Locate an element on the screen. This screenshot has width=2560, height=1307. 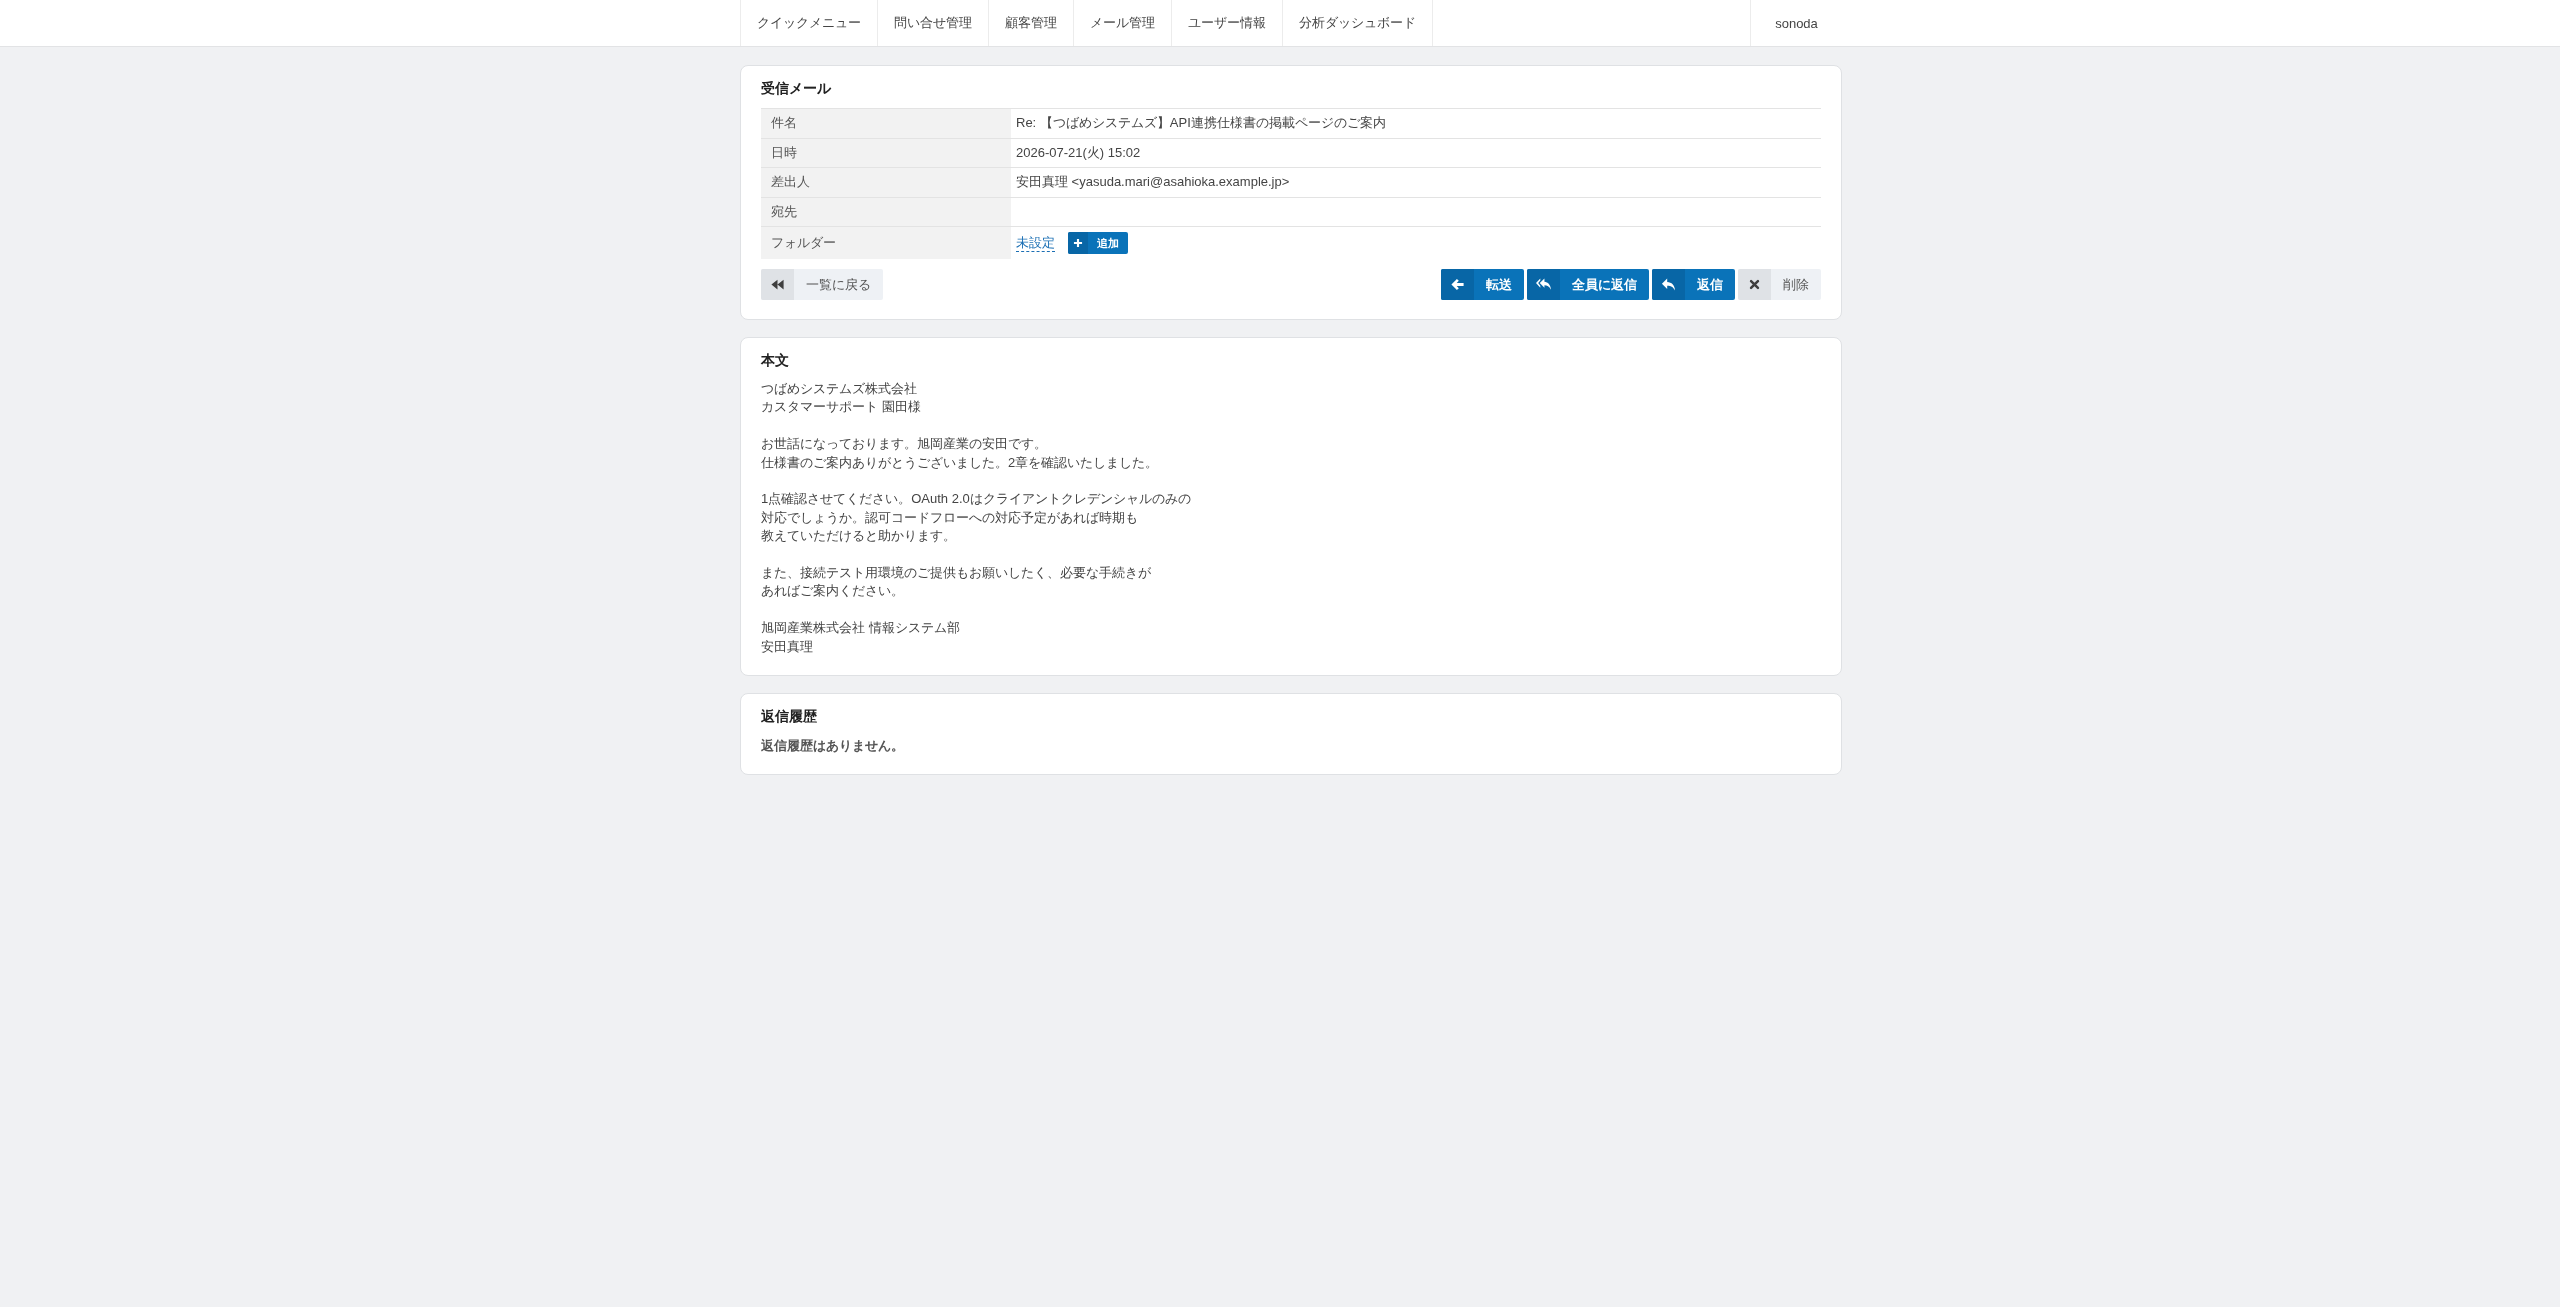
email-text-line: 1点確認させてください。OAuth 2.0はクライアントクレデンシャルのみの is located at coordinates (976, 499).